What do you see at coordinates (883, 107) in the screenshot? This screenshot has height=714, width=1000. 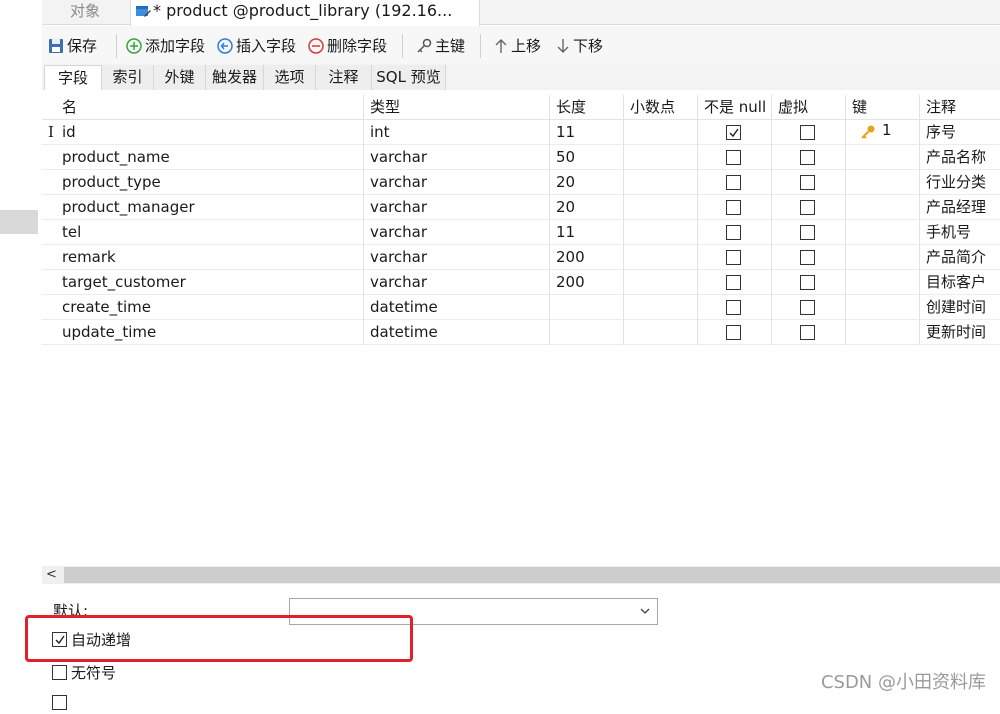 I see `column-header-key: 键` at bounding box center [883, 107].